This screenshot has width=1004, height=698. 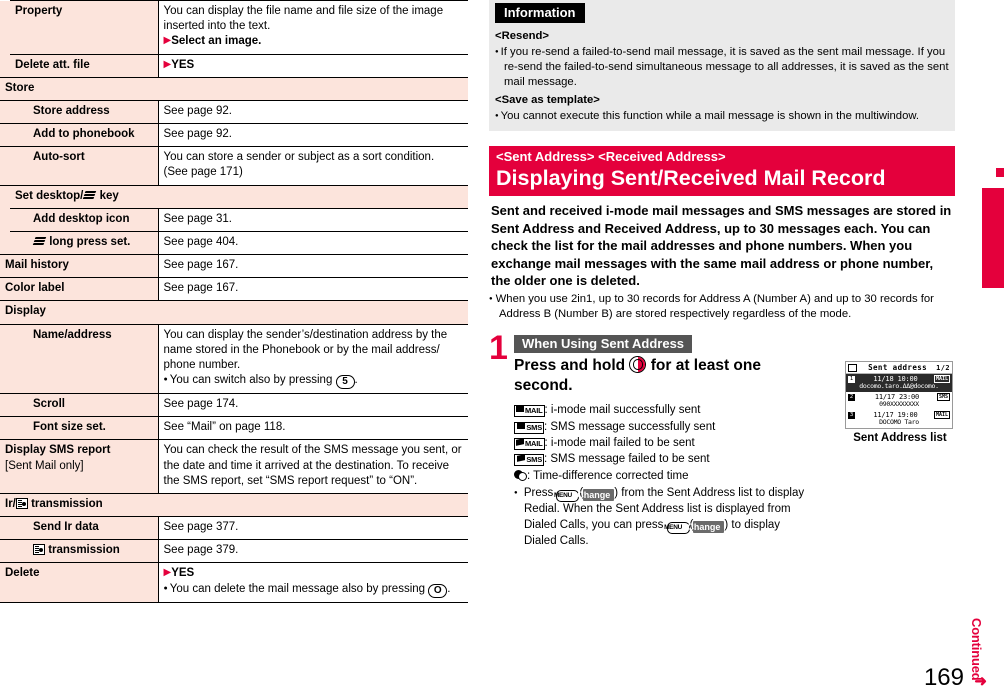 I want to click on step-number: 1, so click(x=498, y=348).